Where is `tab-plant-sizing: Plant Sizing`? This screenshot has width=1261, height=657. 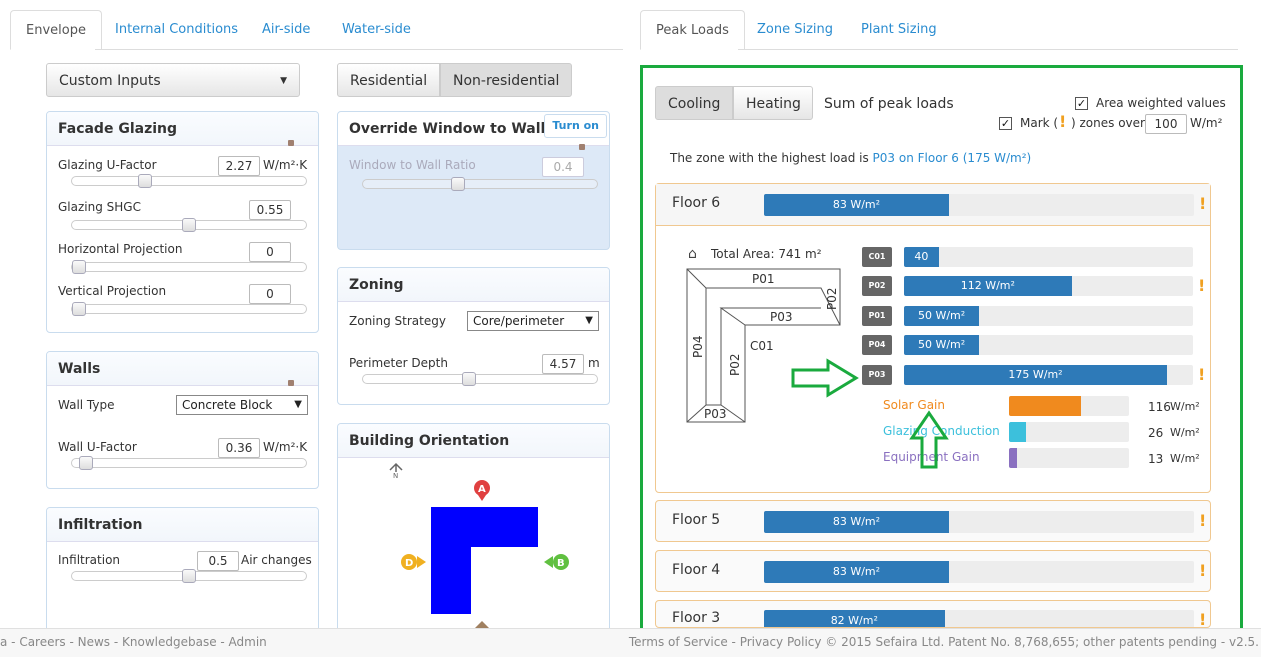 tab-plant-sizing: Plant Sizing is located at coordinates (899, 30).